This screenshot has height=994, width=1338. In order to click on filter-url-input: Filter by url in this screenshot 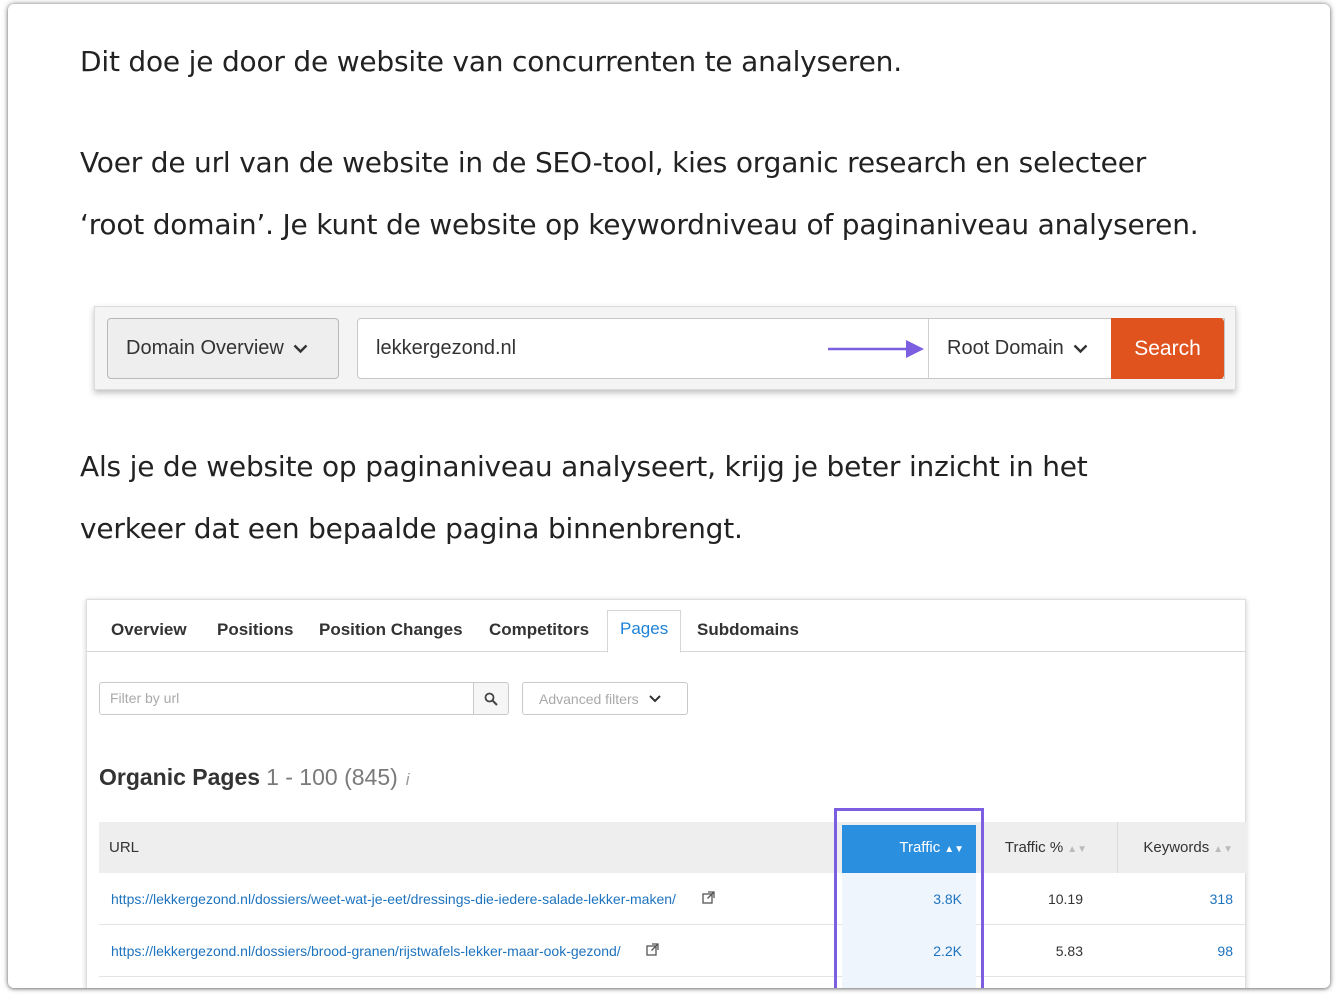, I will do `click(286, 698)`.